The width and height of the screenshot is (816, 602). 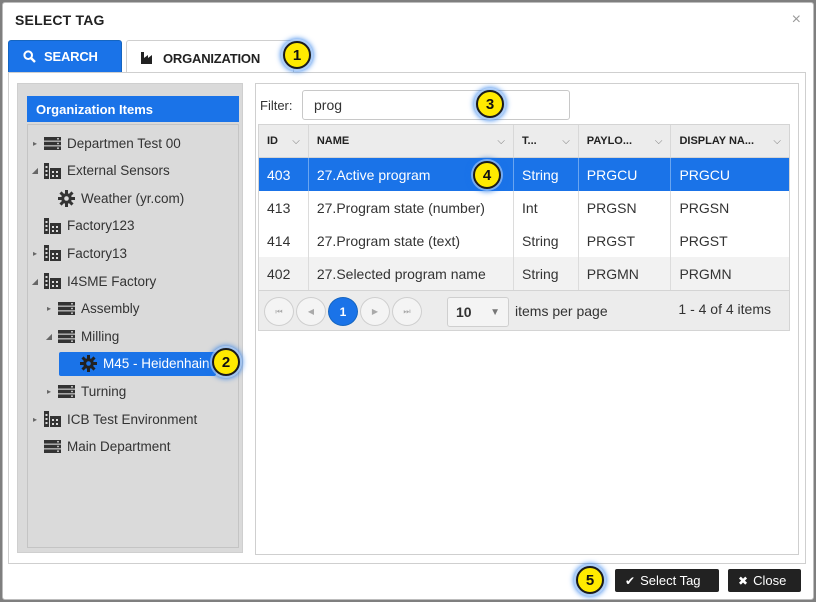 I want to click on tree-item: M45 - Heidenhain, so click(x=137, y=363).